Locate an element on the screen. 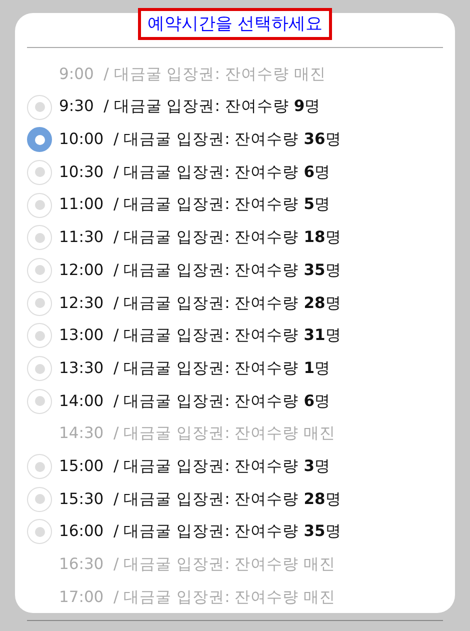 Image resolution: width=470 pixels, height=631 pixels. sold-out-time-slot: 14:30 / 대금굴 입장권: 잔여수량 매진 is located at coordinates (197, 434).